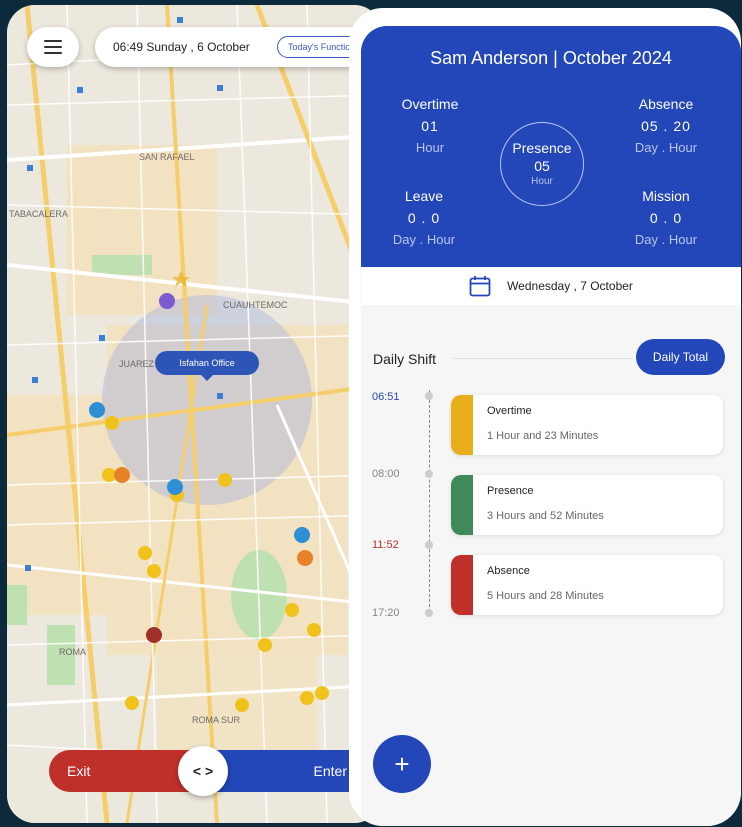 The height and width of the screenshot is (827, 742). What do you see at coordinates (510, 491) in the screenshot?
I see `shift-name: Presence` at bounding box center [510, 491].